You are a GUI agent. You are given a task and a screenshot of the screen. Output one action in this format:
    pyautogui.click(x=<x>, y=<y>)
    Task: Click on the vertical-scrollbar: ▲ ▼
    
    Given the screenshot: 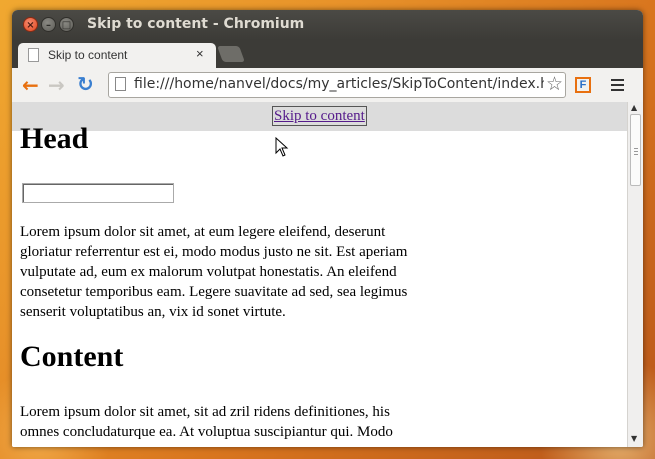 What is the action you would take?
    pyautogui.click(x=635, y=274)
    